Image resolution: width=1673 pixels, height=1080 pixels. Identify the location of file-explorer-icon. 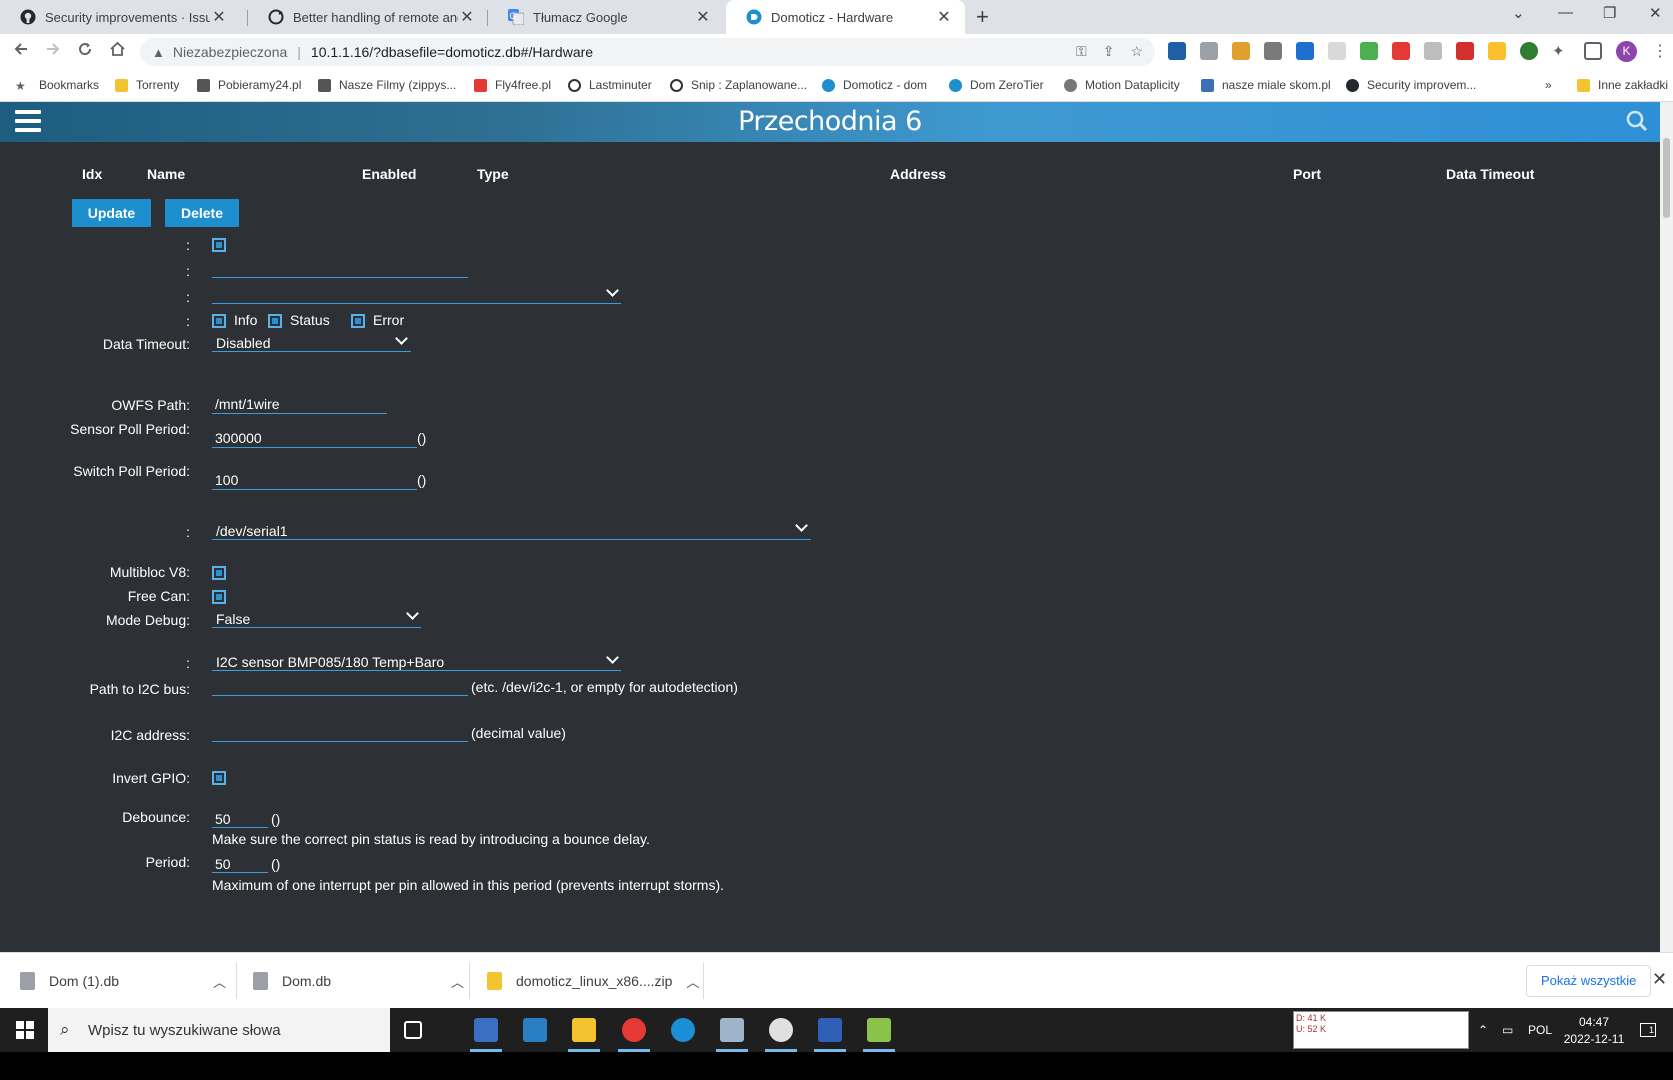
(584, 1030).